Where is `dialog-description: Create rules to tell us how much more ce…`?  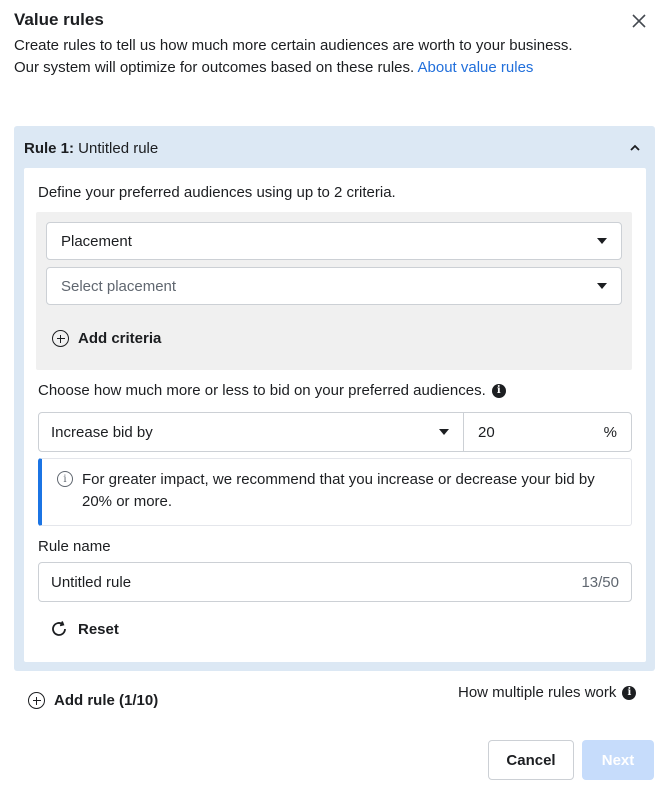 dialog-description: Create rules to tell us how much more ce… is located at coordinates (304, 57).